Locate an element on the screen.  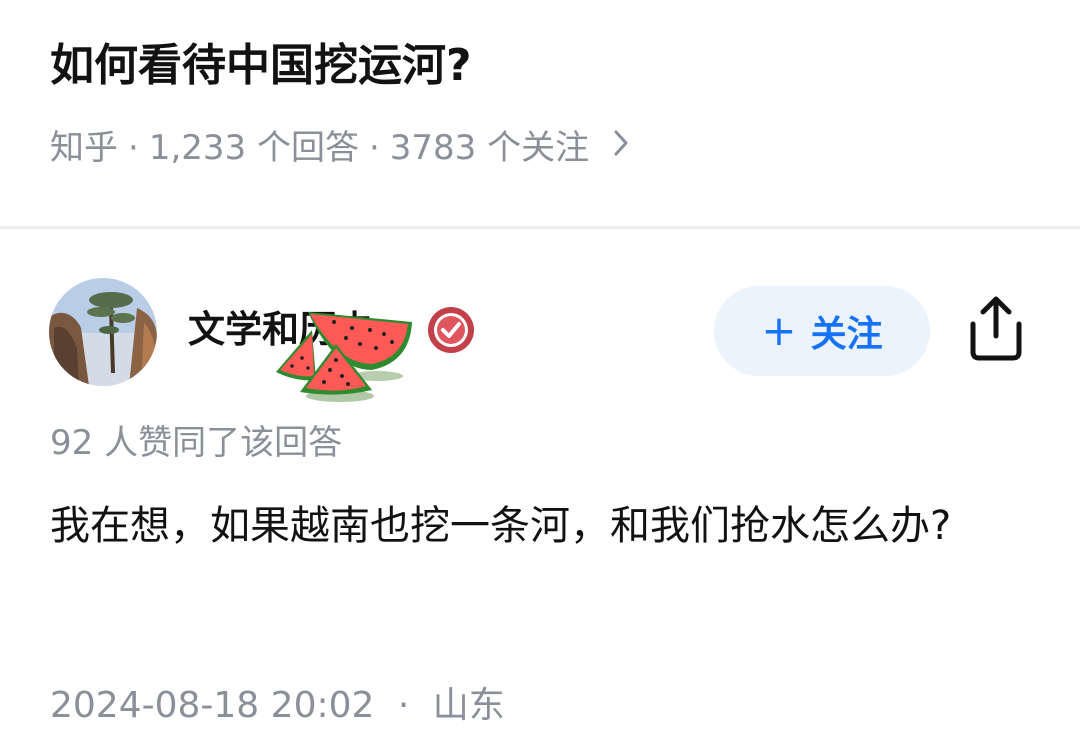
answer-body: 我在想，如果越南也挖一条河，和我们抢水怎么办? is located at coordinates (540, 526).